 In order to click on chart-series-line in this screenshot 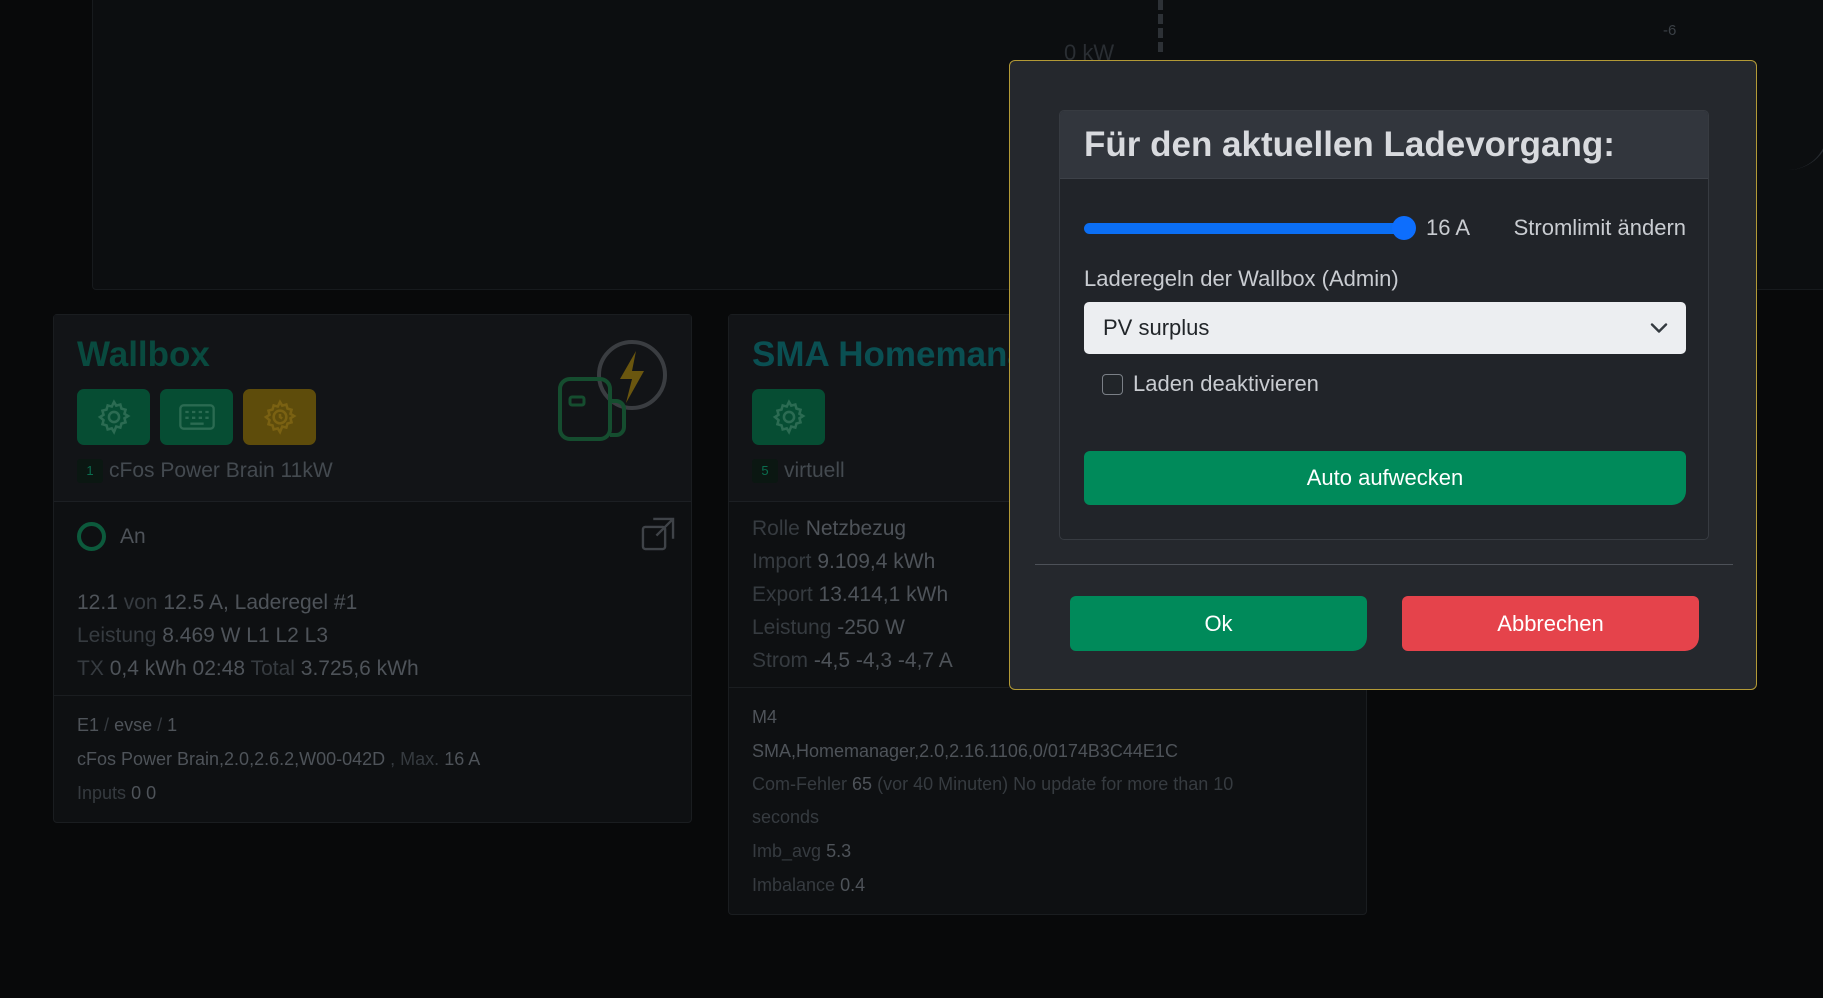, I will do `click(1805, 85)`.